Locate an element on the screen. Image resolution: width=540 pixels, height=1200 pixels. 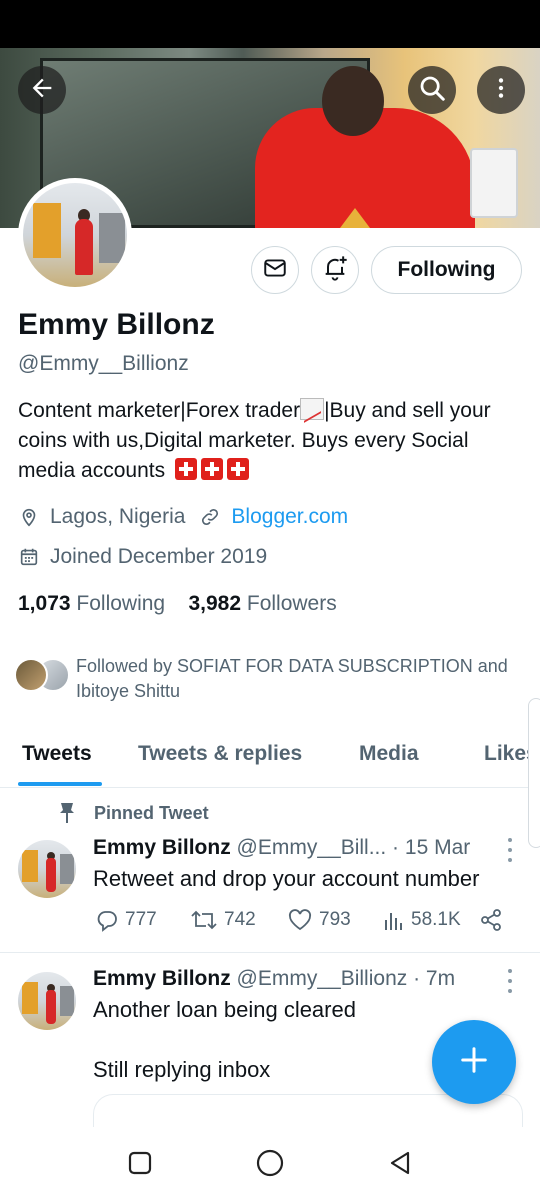
profile-tabs: Tweets Tweets & replies Media Likes is located at coordinates (270, 759).